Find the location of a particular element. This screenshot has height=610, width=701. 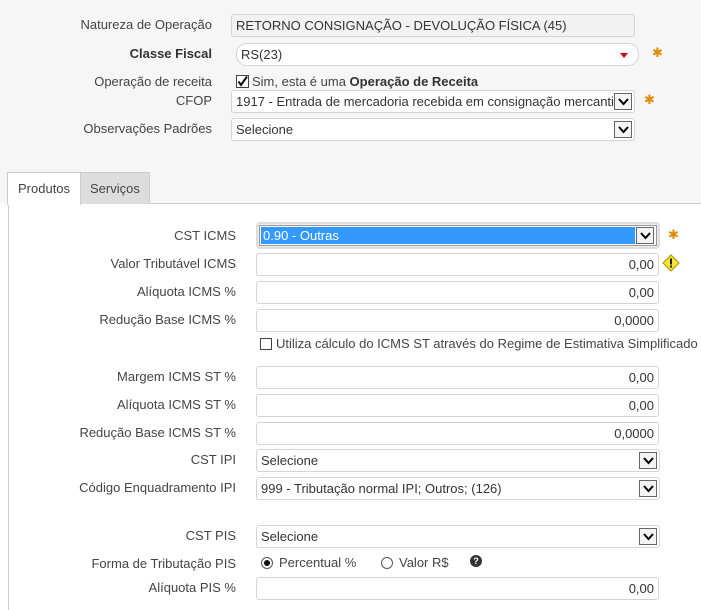

radio-selected-icon is located at coordinates (267, 563).